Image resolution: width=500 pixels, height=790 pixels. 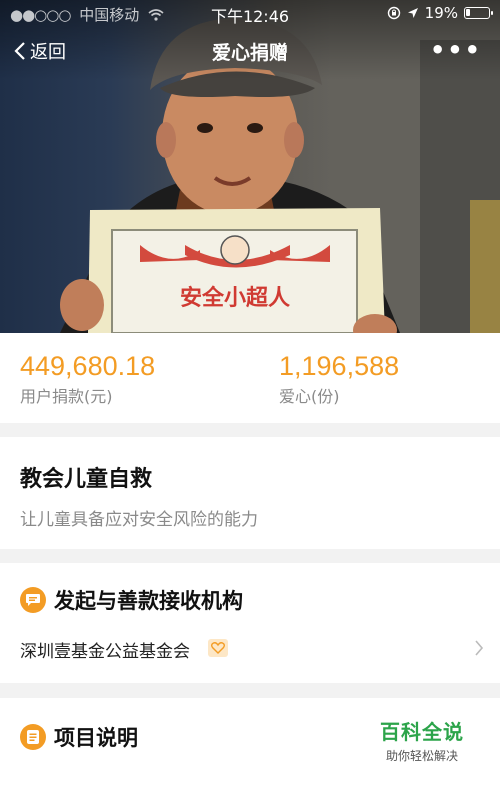 I want to click on project-subtitle: 让儿童具备应对安全风险的能力, so click(x=139, y=520).